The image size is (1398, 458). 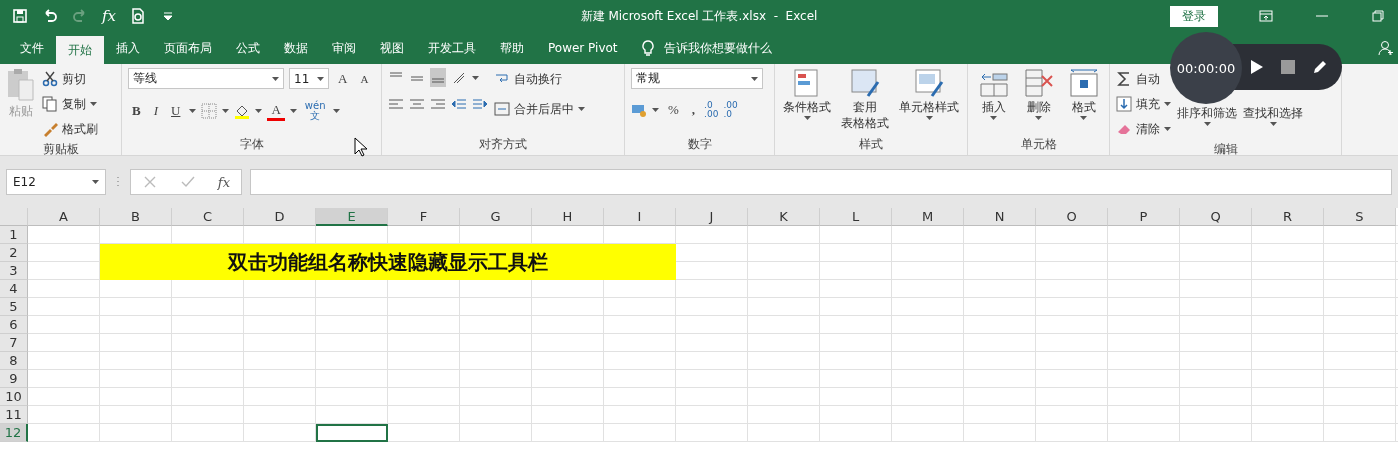 I want to click on ribbon-tab: 审阅, so click(x=344, y=48).